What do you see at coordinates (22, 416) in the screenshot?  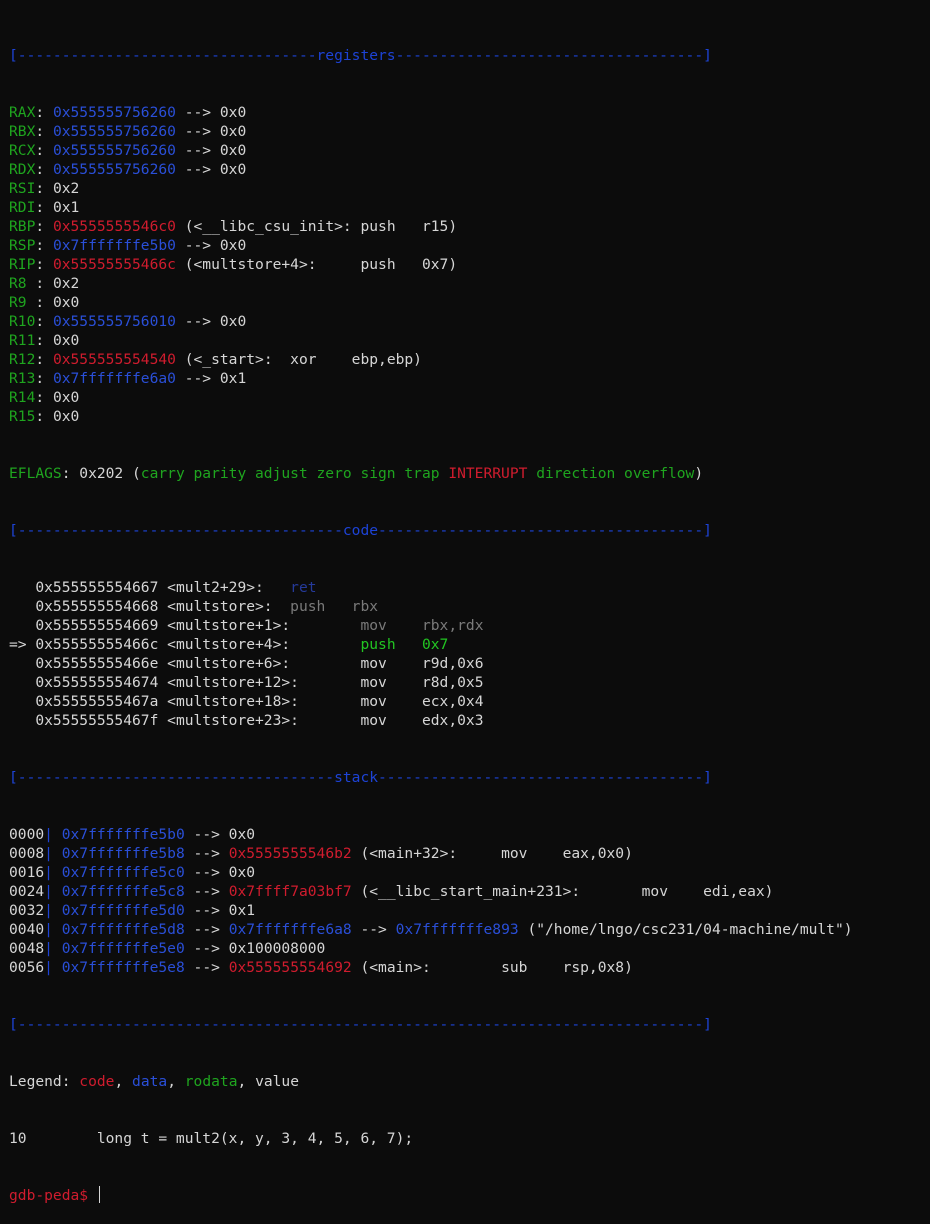 I see `register-name: R15` at bounding box center [22, 416].